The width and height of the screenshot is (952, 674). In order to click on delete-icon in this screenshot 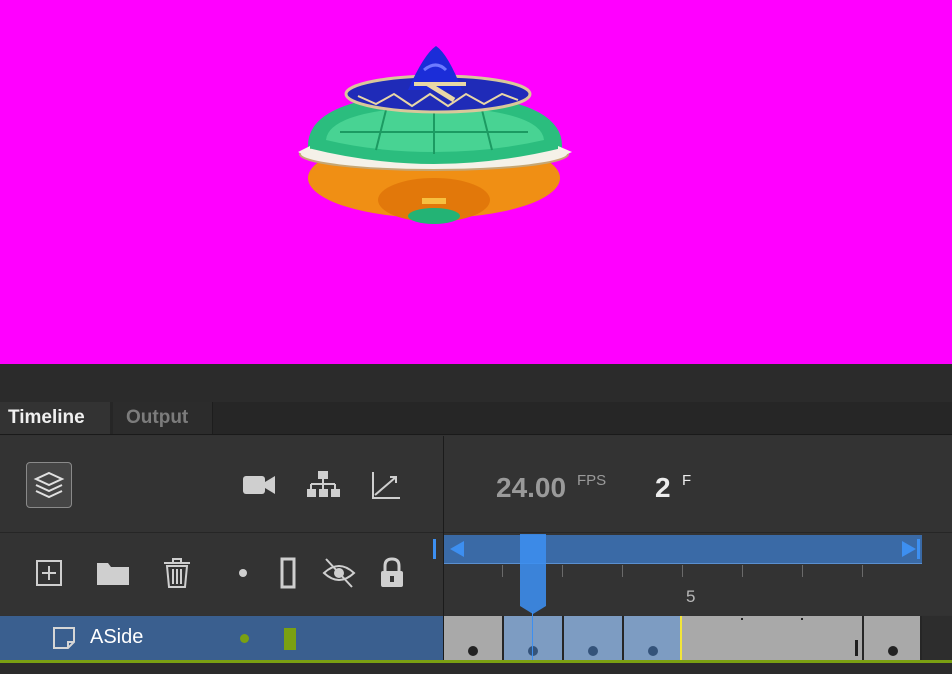, I will do `click(177, 573)`.